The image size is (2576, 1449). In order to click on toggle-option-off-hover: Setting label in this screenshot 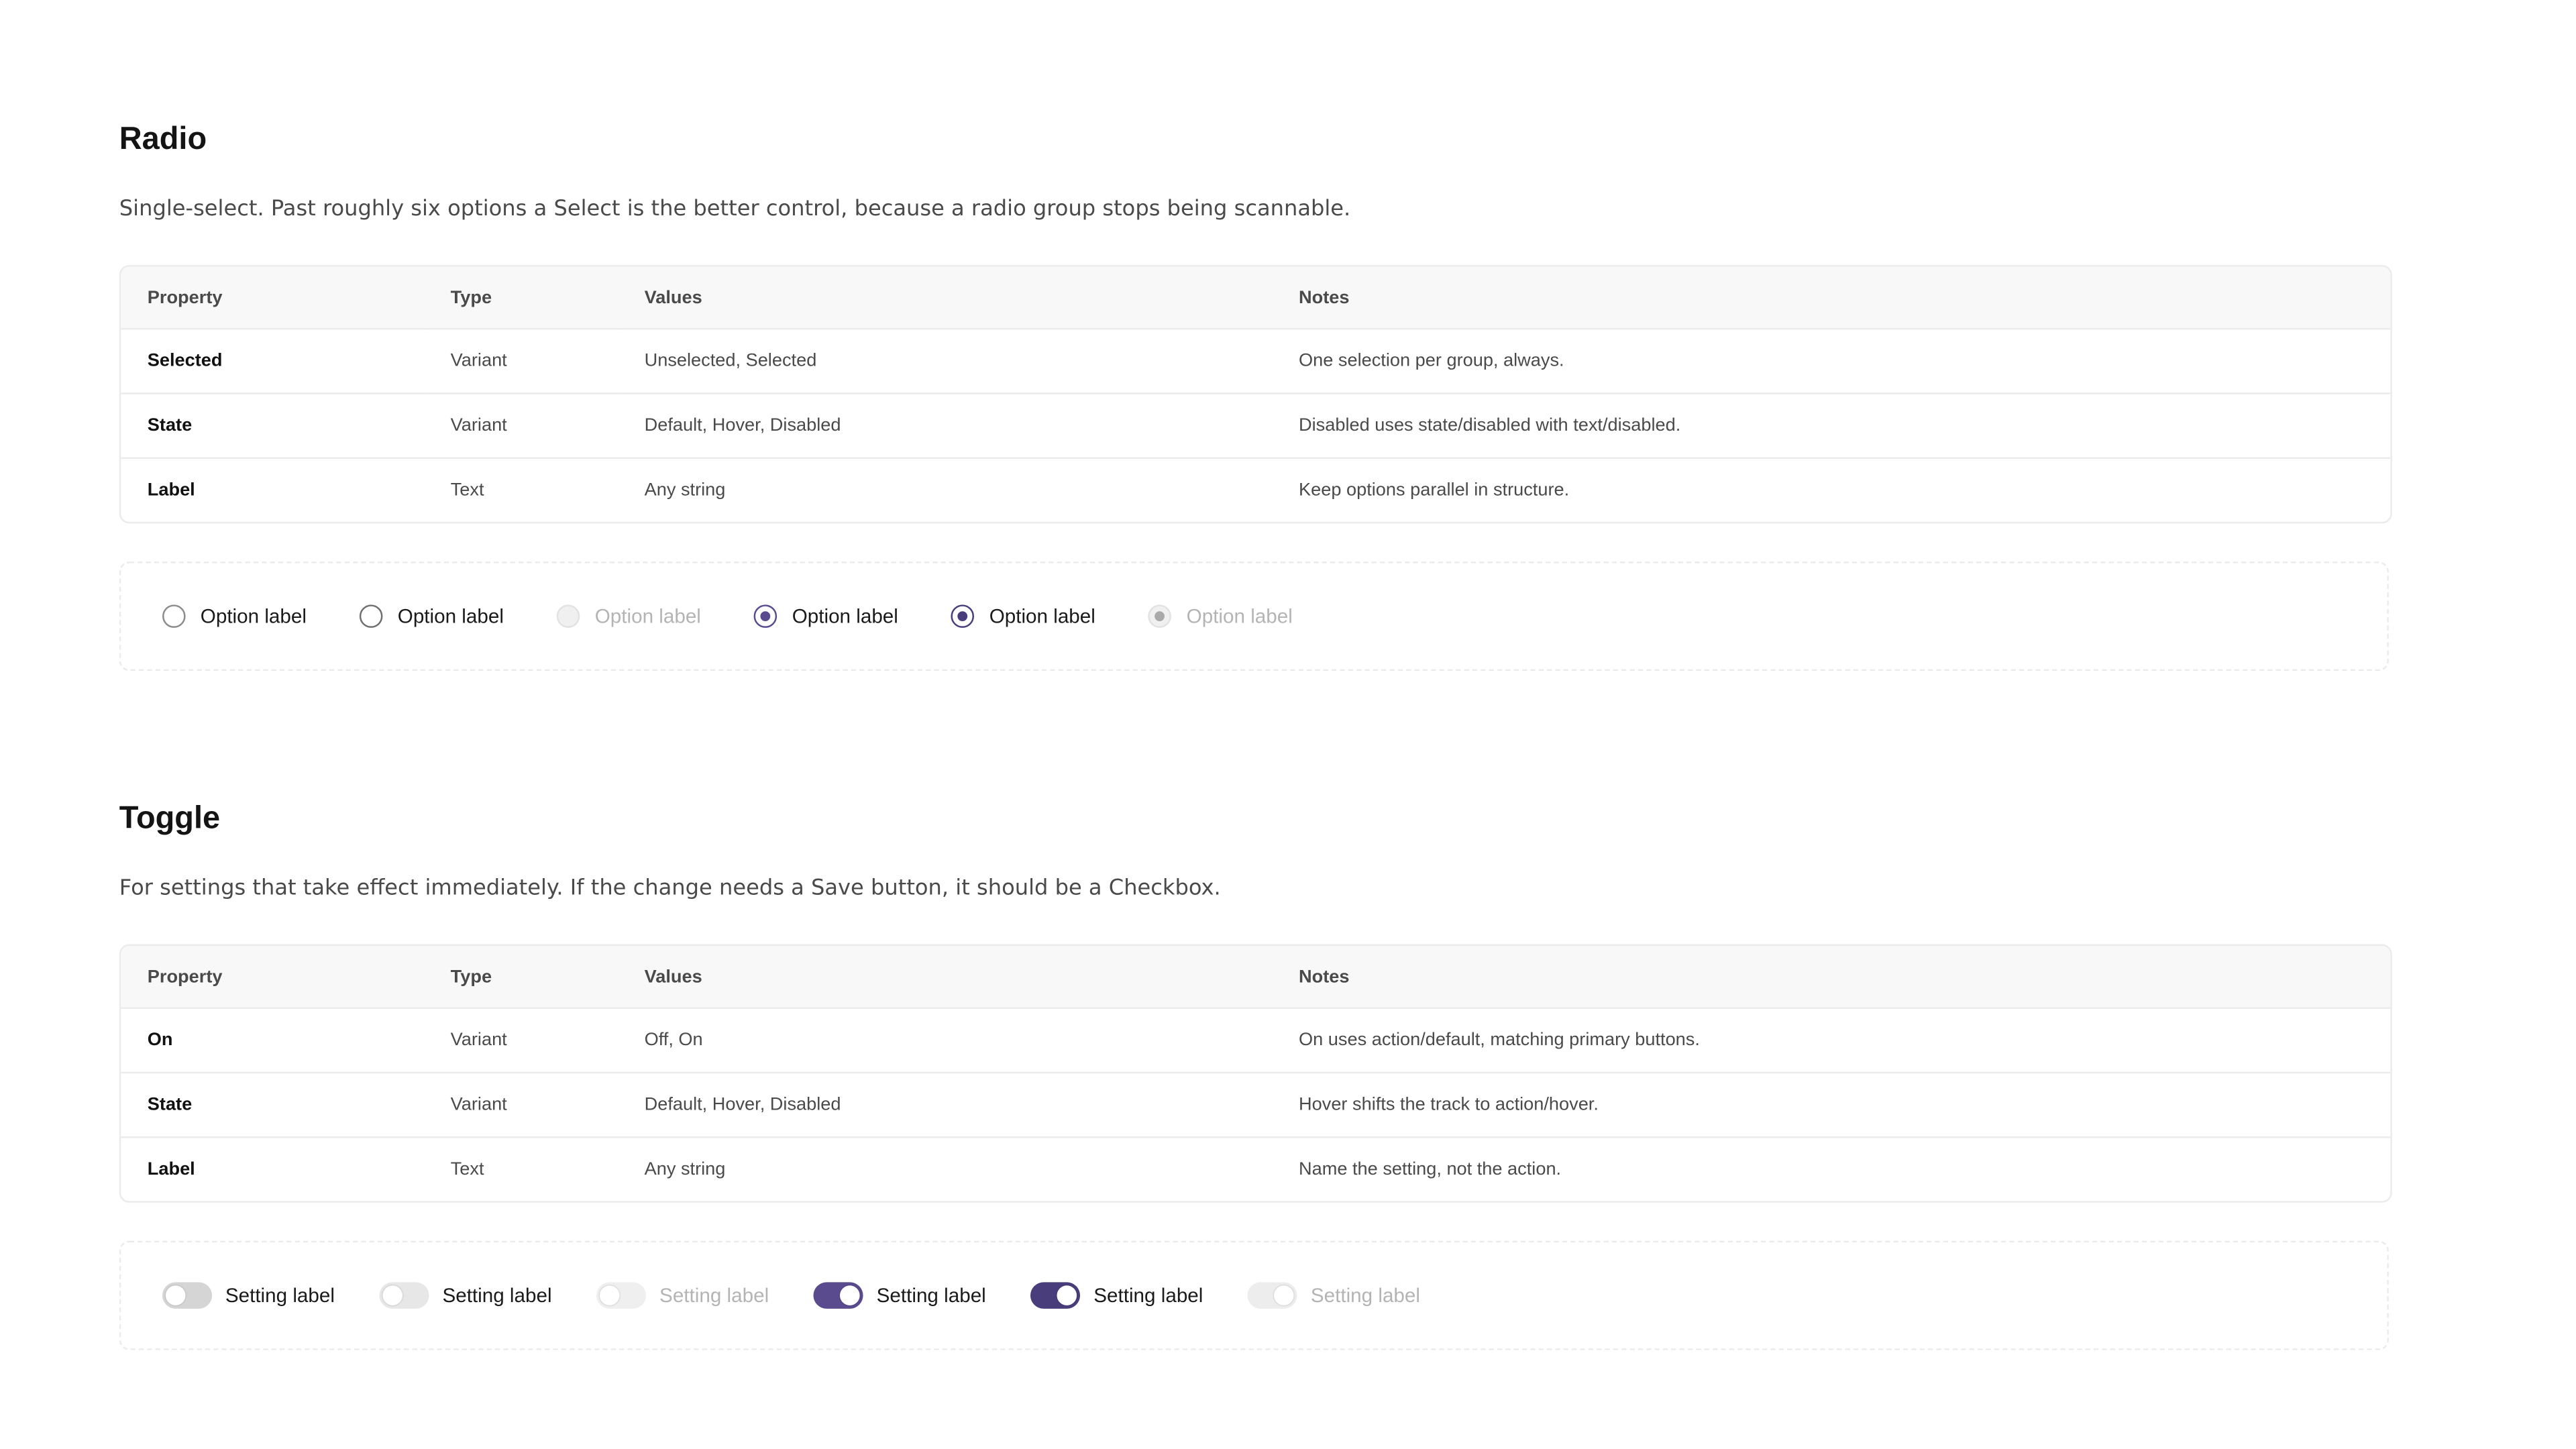, I will do `click(465, 1295)`.